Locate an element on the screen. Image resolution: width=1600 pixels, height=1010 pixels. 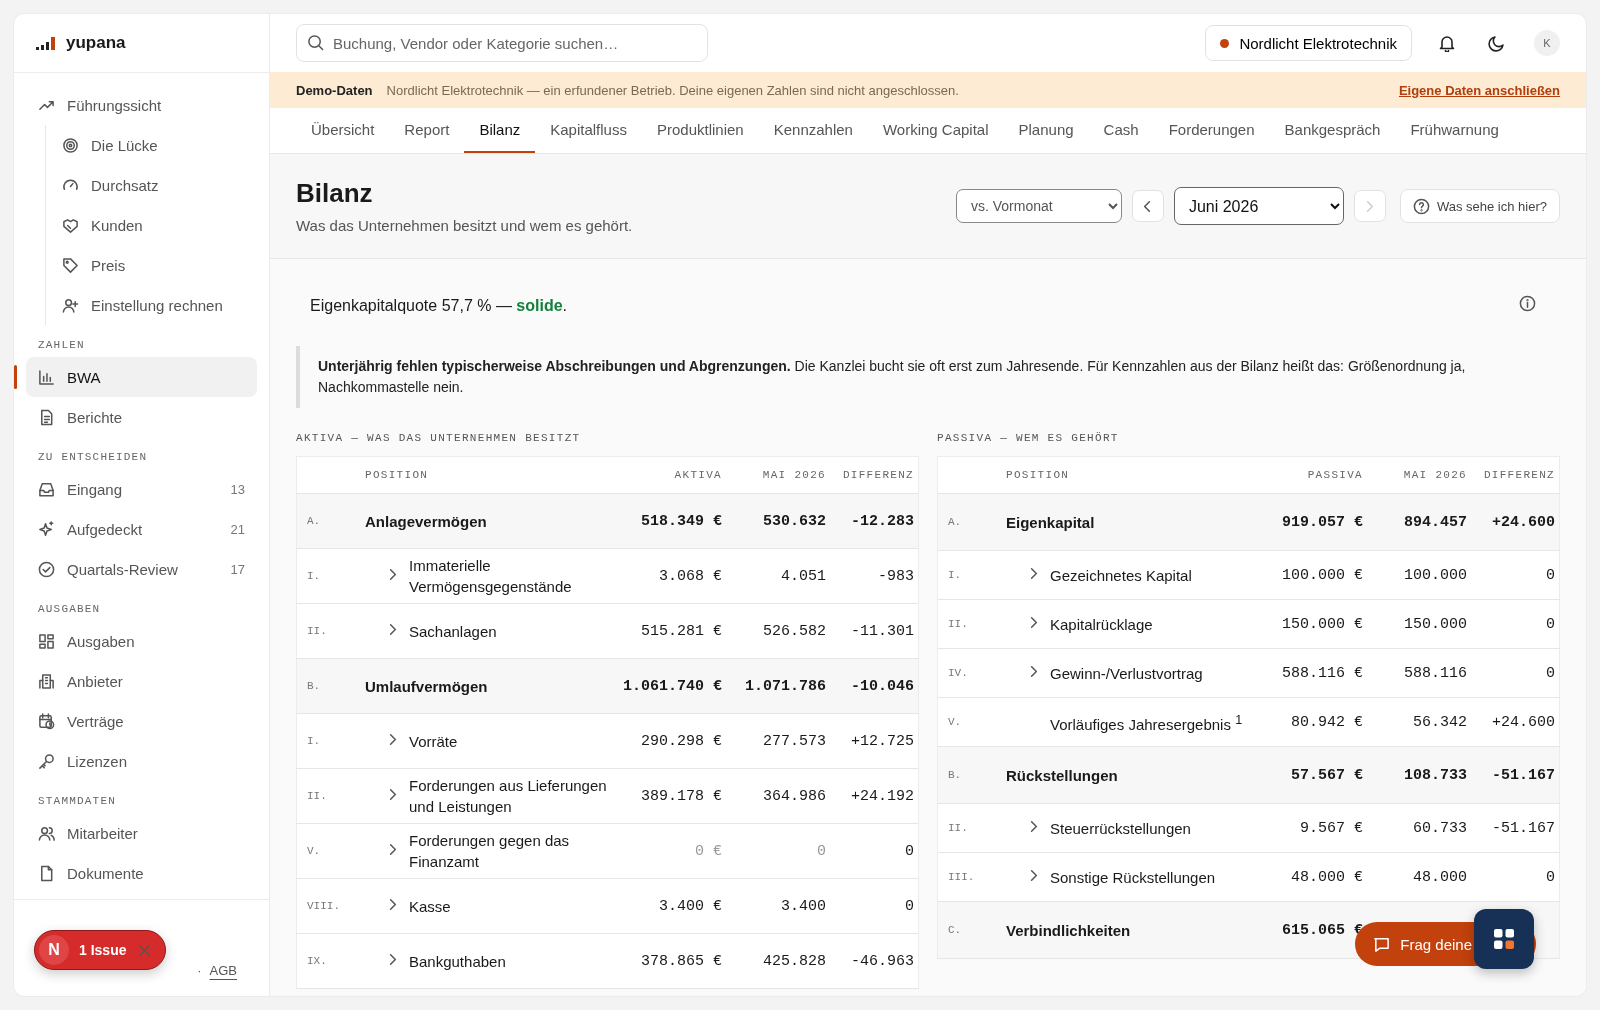
period-select: Juni 2026 is located at coordinates (1258, 206).